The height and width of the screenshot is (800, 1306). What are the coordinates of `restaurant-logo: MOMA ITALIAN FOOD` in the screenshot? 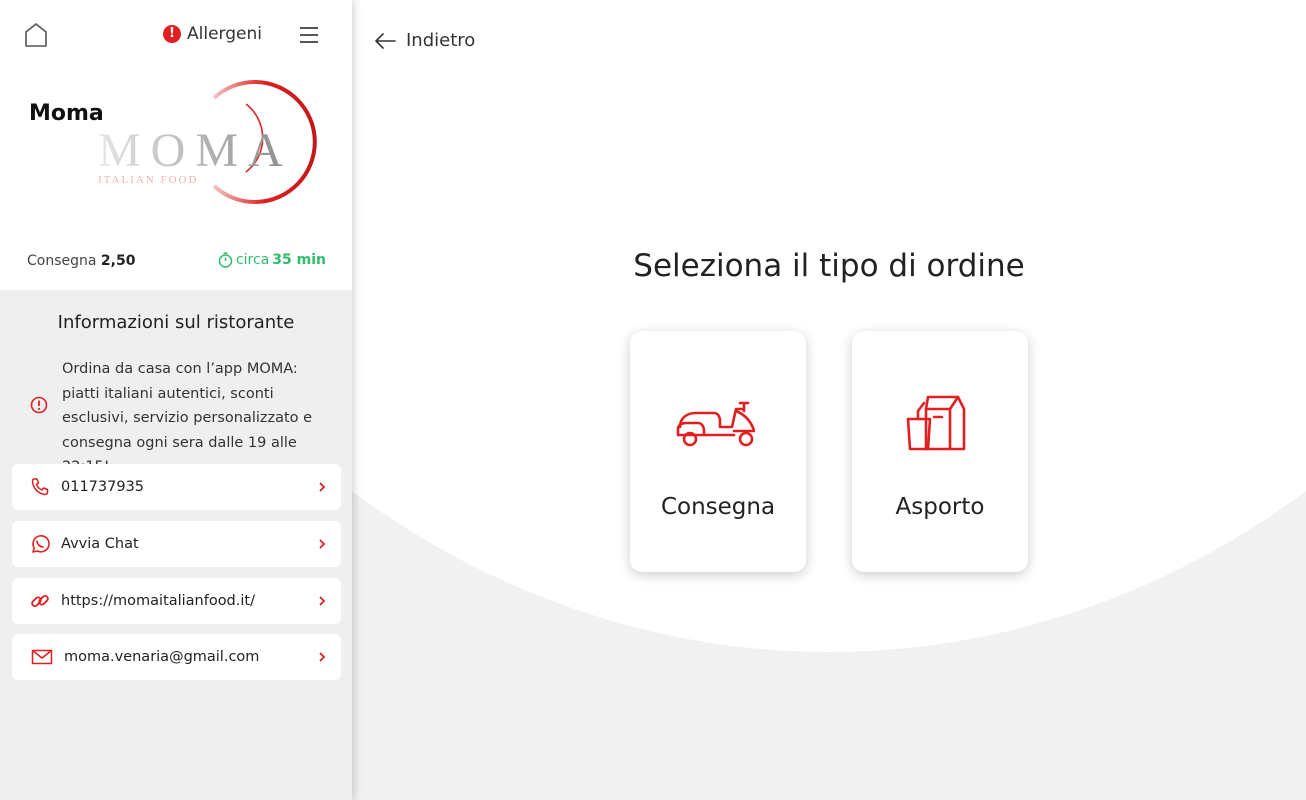 It's located at (207, 142).